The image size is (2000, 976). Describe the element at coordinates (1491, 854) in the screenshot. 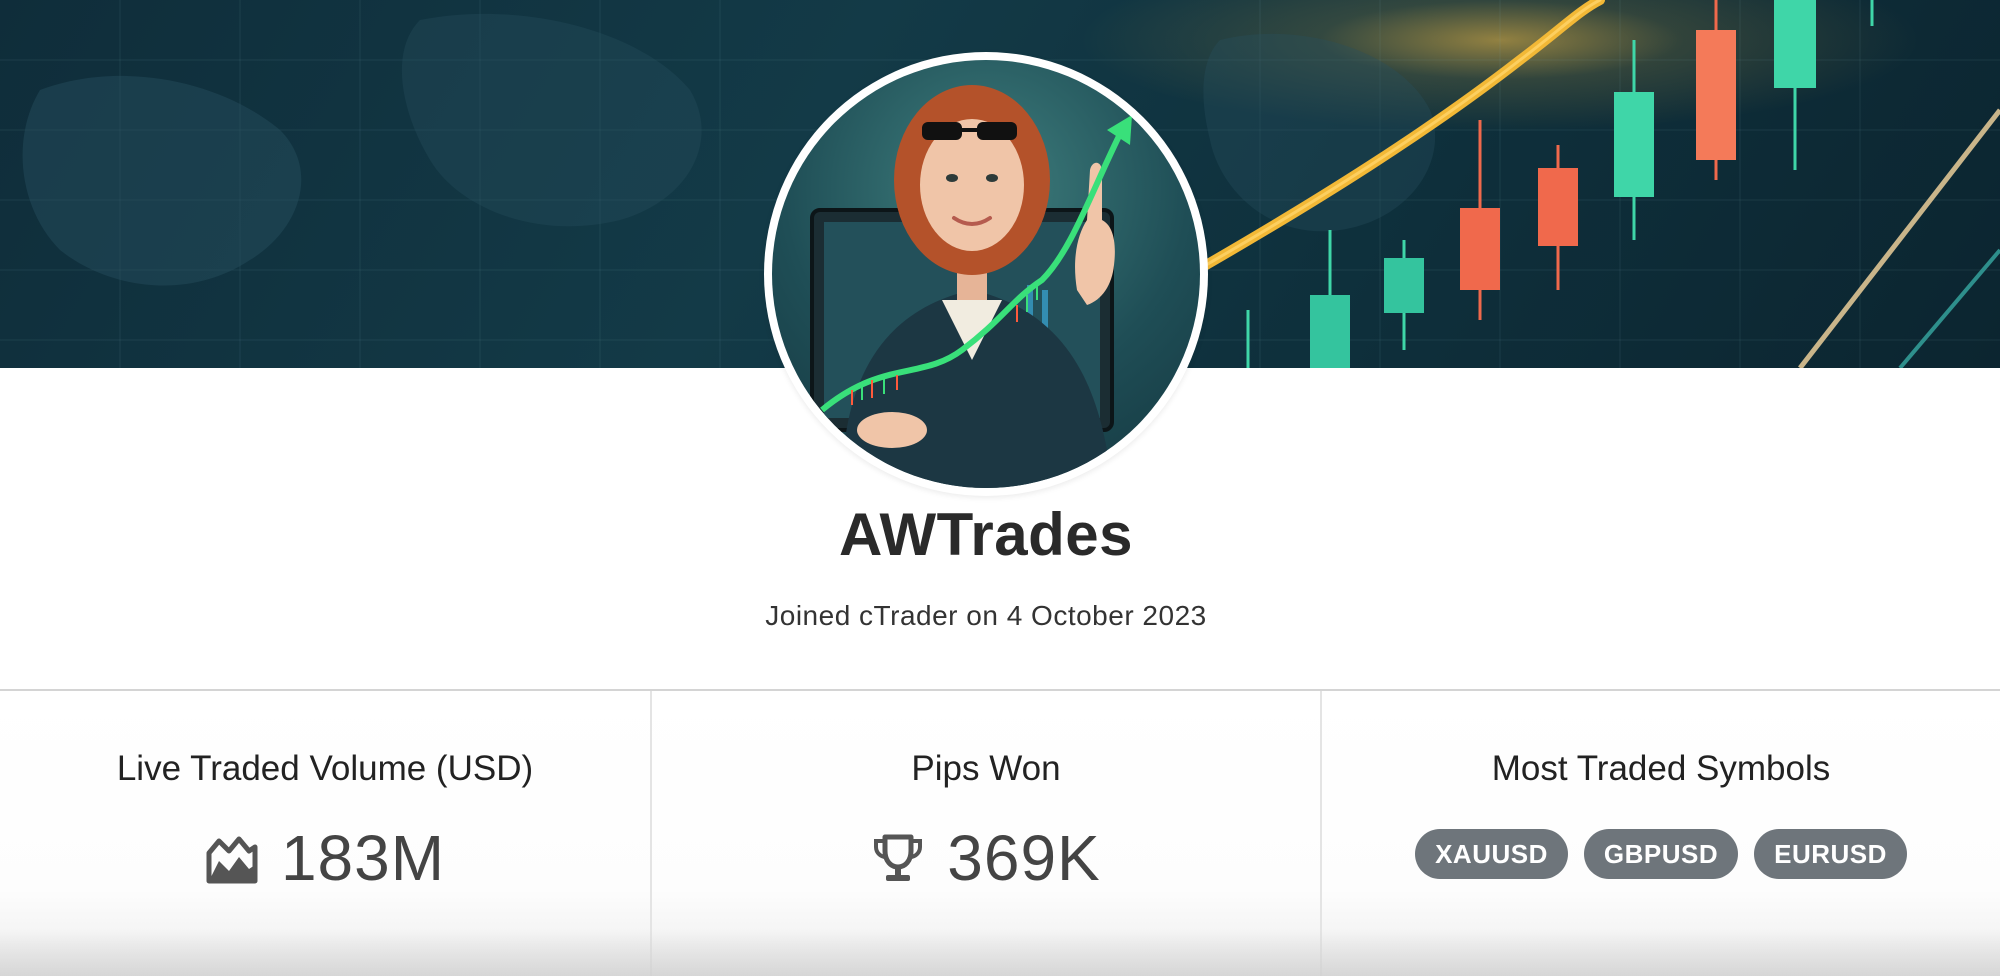

I see `symbol-chip-xauusd: XAUUSD` at that location.